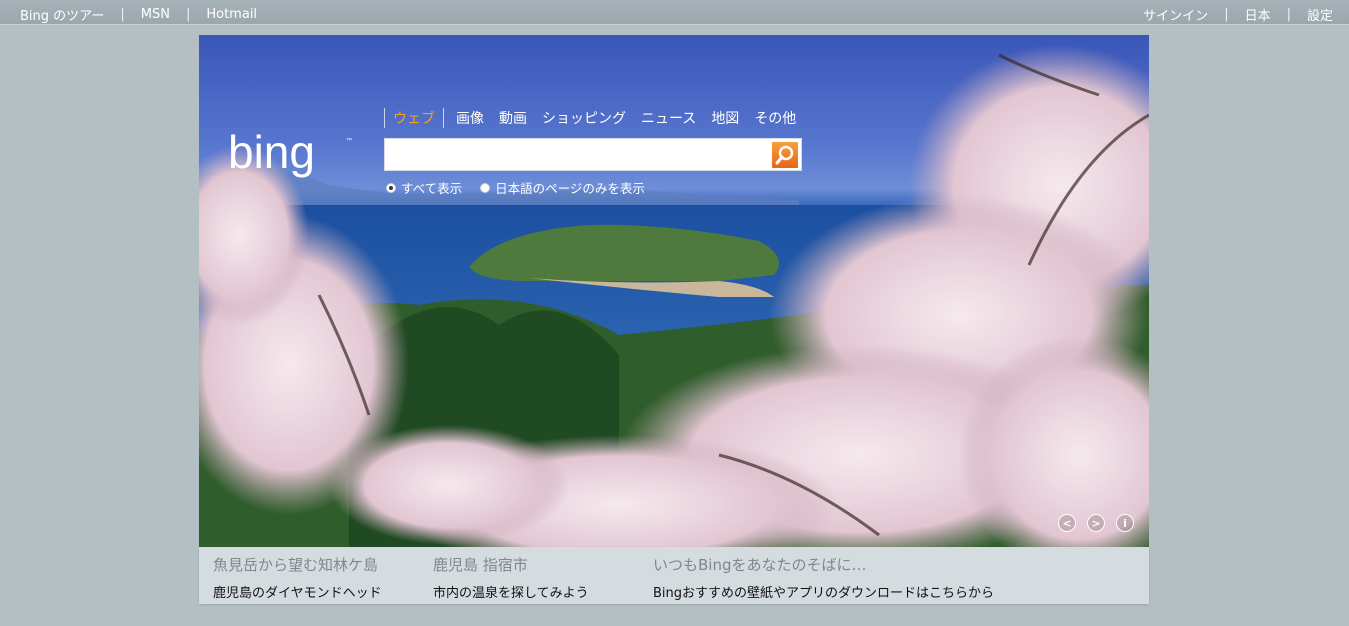  Describe the element at coordinates (668, 118) in the screenshot. I see `tab-news: ニュース` at that location.